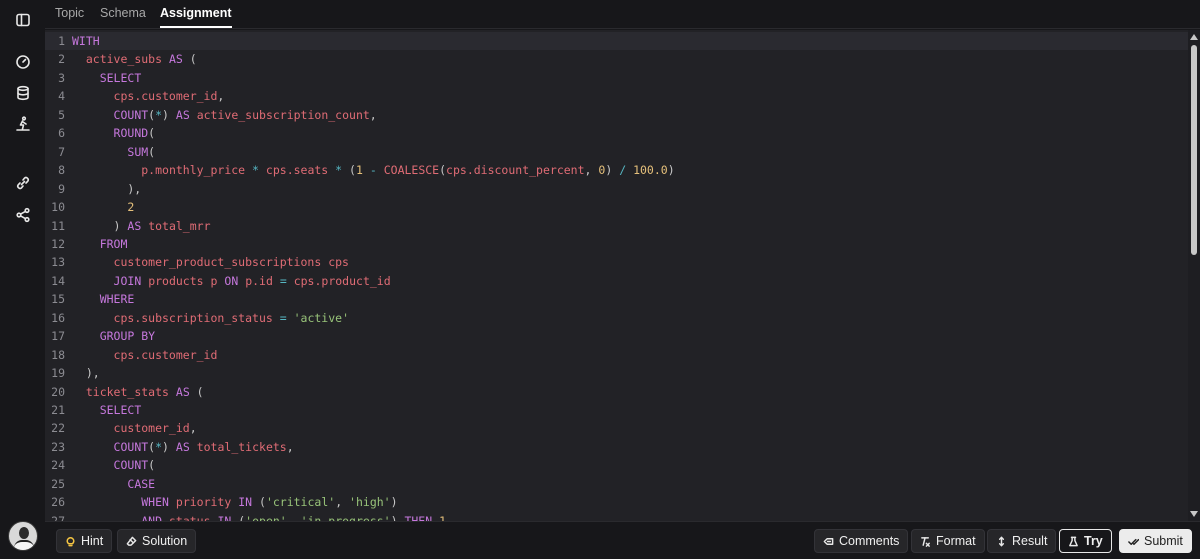  Describe the element at coordinates (616, 133) in the screenshot. I see `code-line: 6 ROUND(` at that location.